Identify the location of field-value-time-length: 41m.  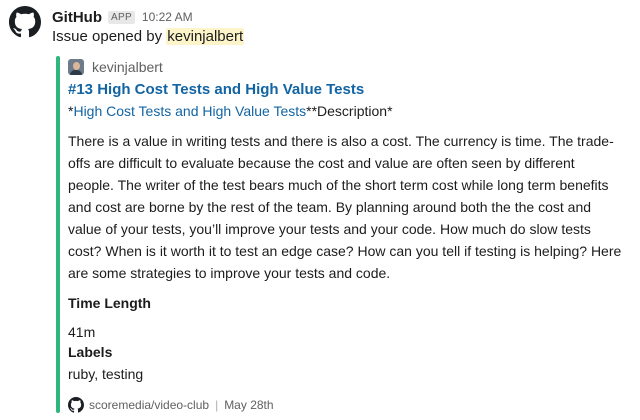
(82, 332).